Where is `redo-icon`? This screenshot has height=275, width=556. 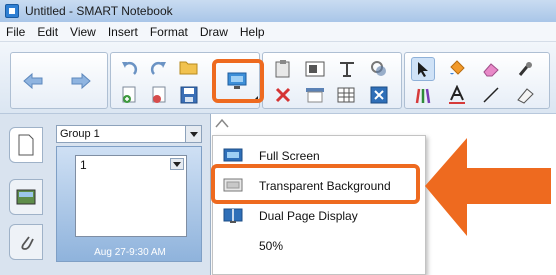 redo-icon is located at coordinates (158, 68).